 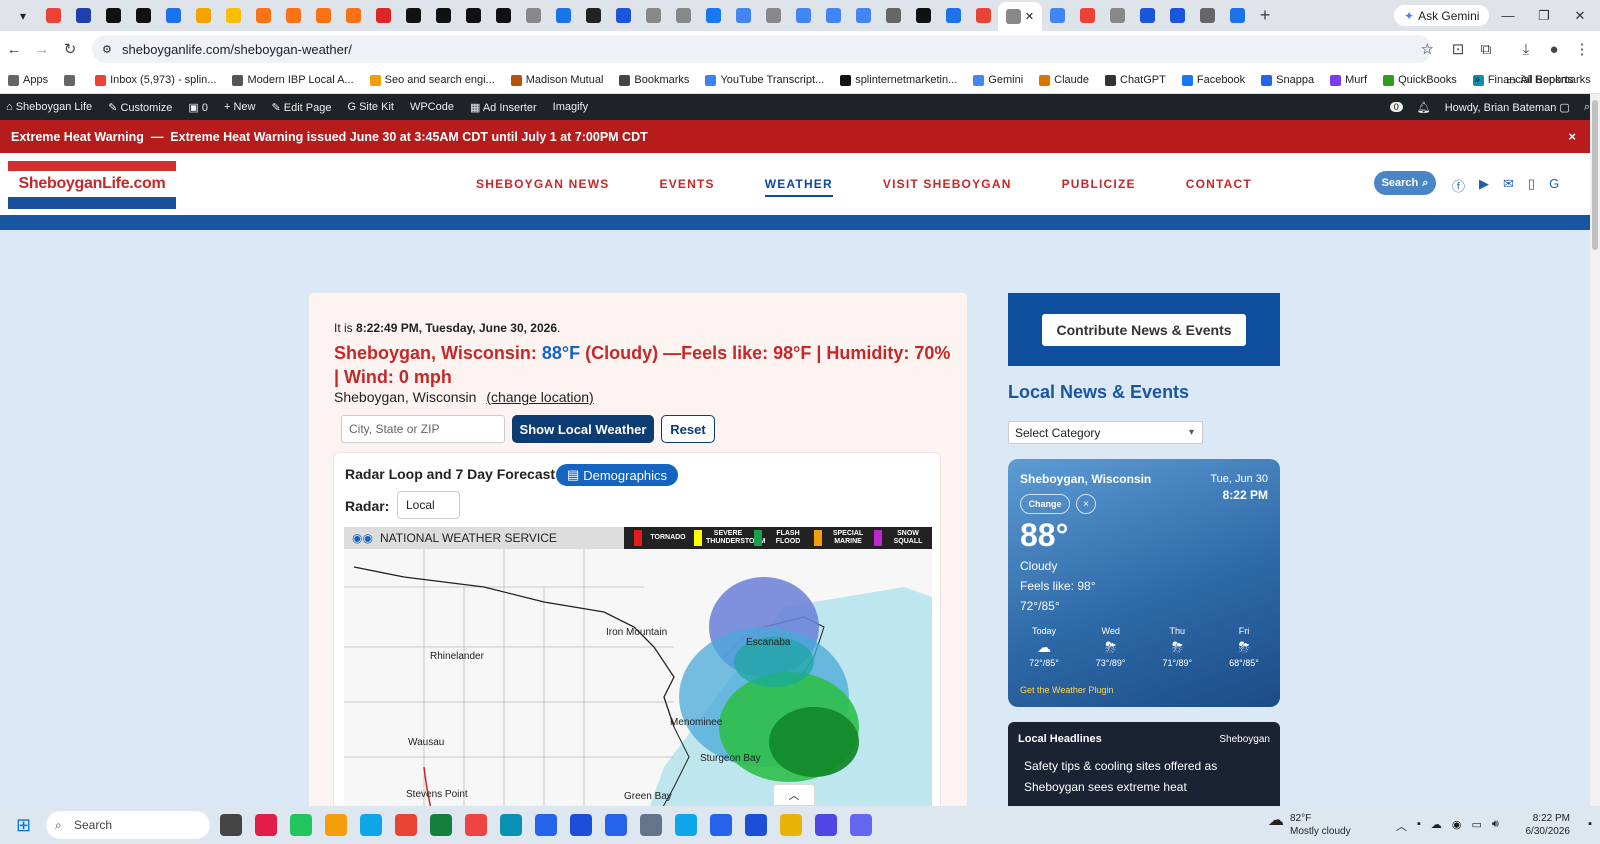 What do you see at coordinates (1405, 183) in the screenshot?
I see `header-search-button: Search ⌕` at bounding box center [1405, 183].